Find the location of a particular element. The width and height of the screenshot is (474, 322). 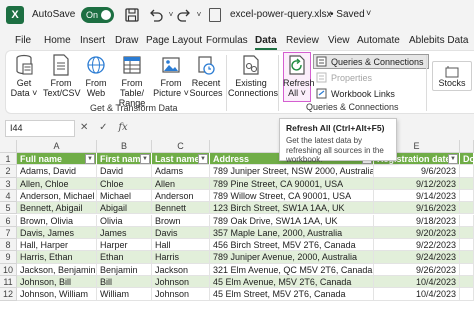

document-title: excel-power-query.xlsx is located at coordinates (281, 14).